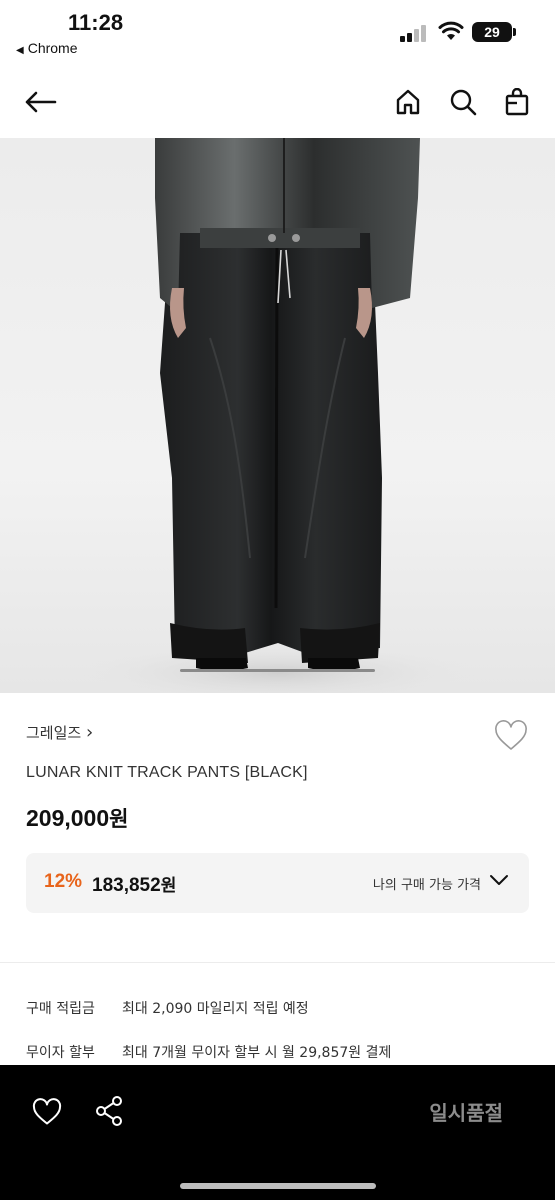 This screenshot has height=1200, width=555. What do you see at coordinates (96, 22) in the screenshot?
I see `status-time: 11:28` at bounding box center [96, 22].